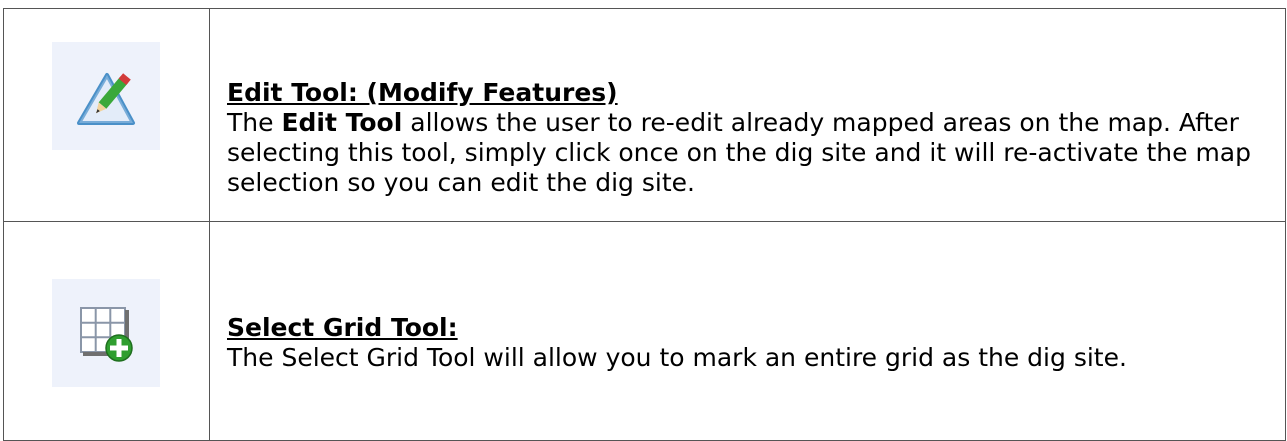 This screenshot has width=1287, height=441. I want to click on edit-tool-heading: Edit Tool: (Modify Features), so click(422, 92).